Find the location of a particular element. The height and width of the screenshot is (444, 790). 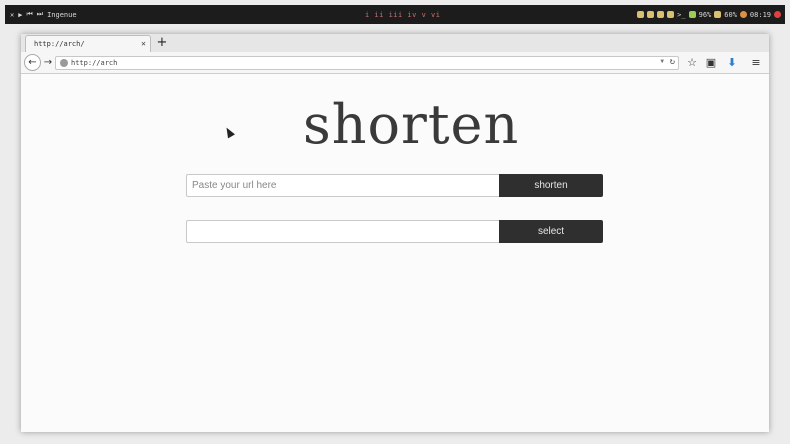

url-text: http://arch is located at coordinates (94, 63).